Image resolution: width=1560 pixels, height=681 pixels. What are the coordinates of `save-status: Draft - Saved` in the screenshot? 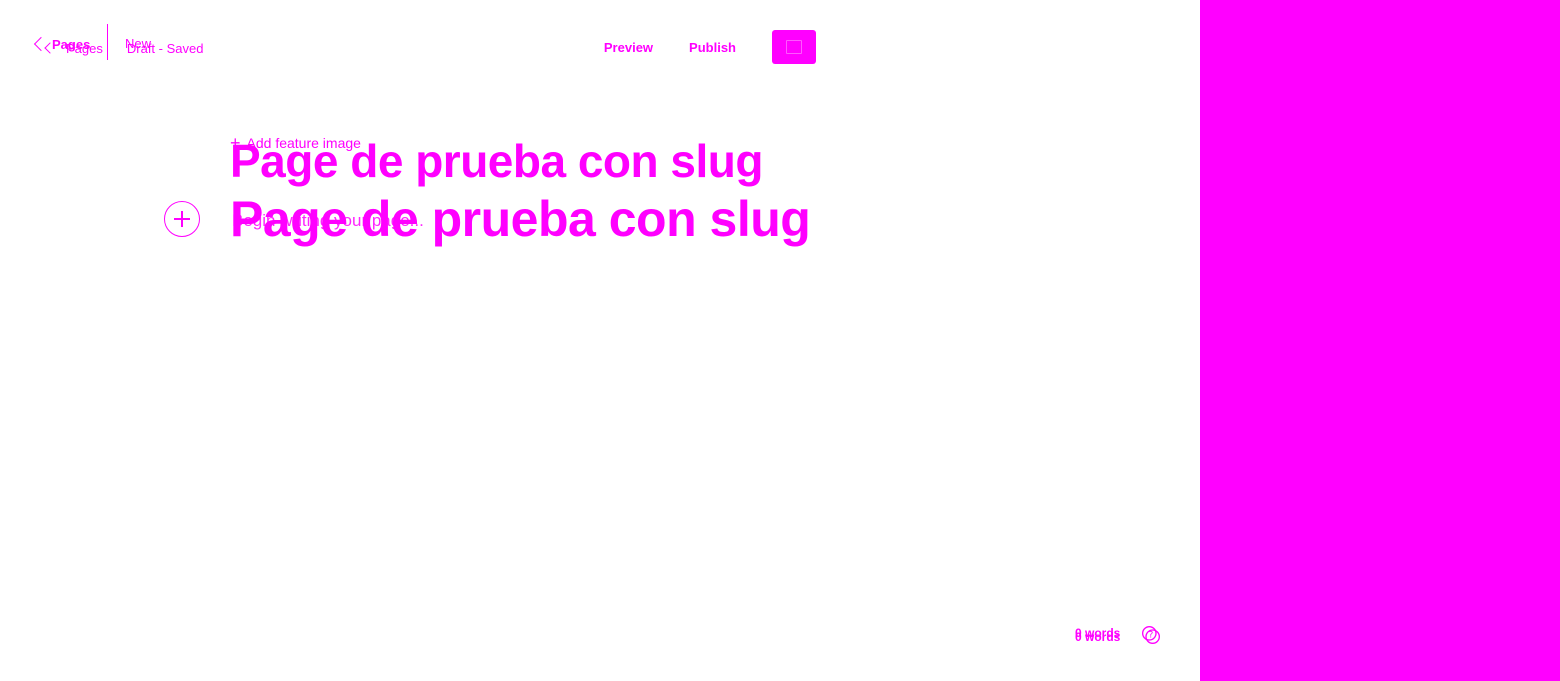 It's located at (165, 48).